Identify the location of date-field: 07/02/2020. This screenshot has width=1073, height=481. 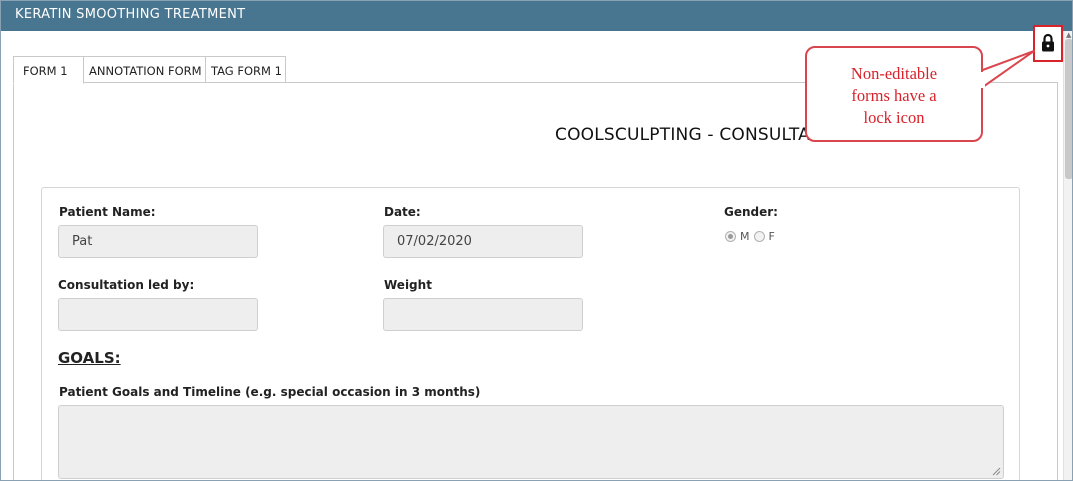
(483, 241).